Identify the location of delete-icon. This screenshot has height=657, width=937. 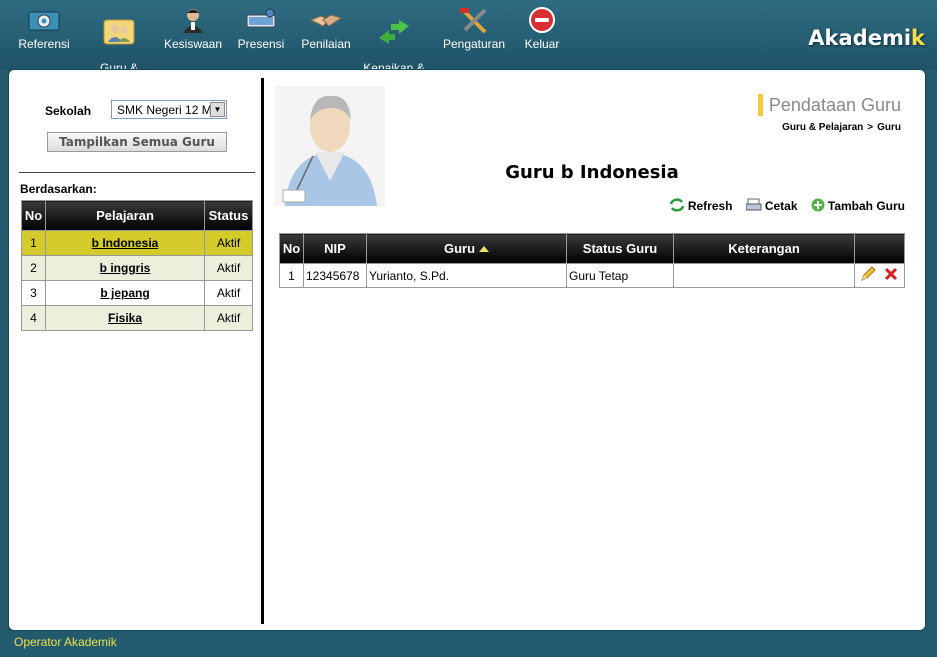
(891, 274).